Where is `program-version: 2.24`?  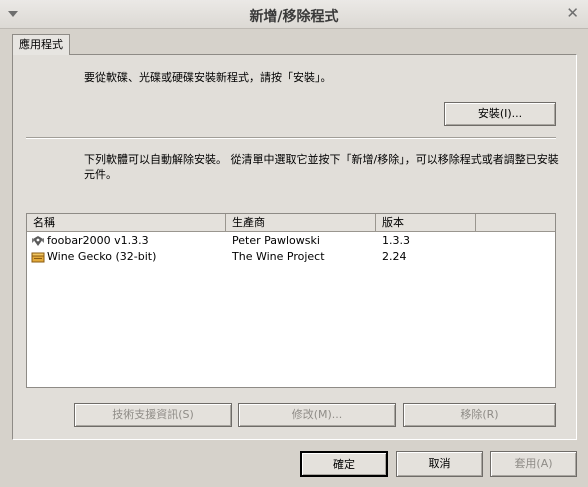
program-version: 2.24 is located at coordinates (394, 256).